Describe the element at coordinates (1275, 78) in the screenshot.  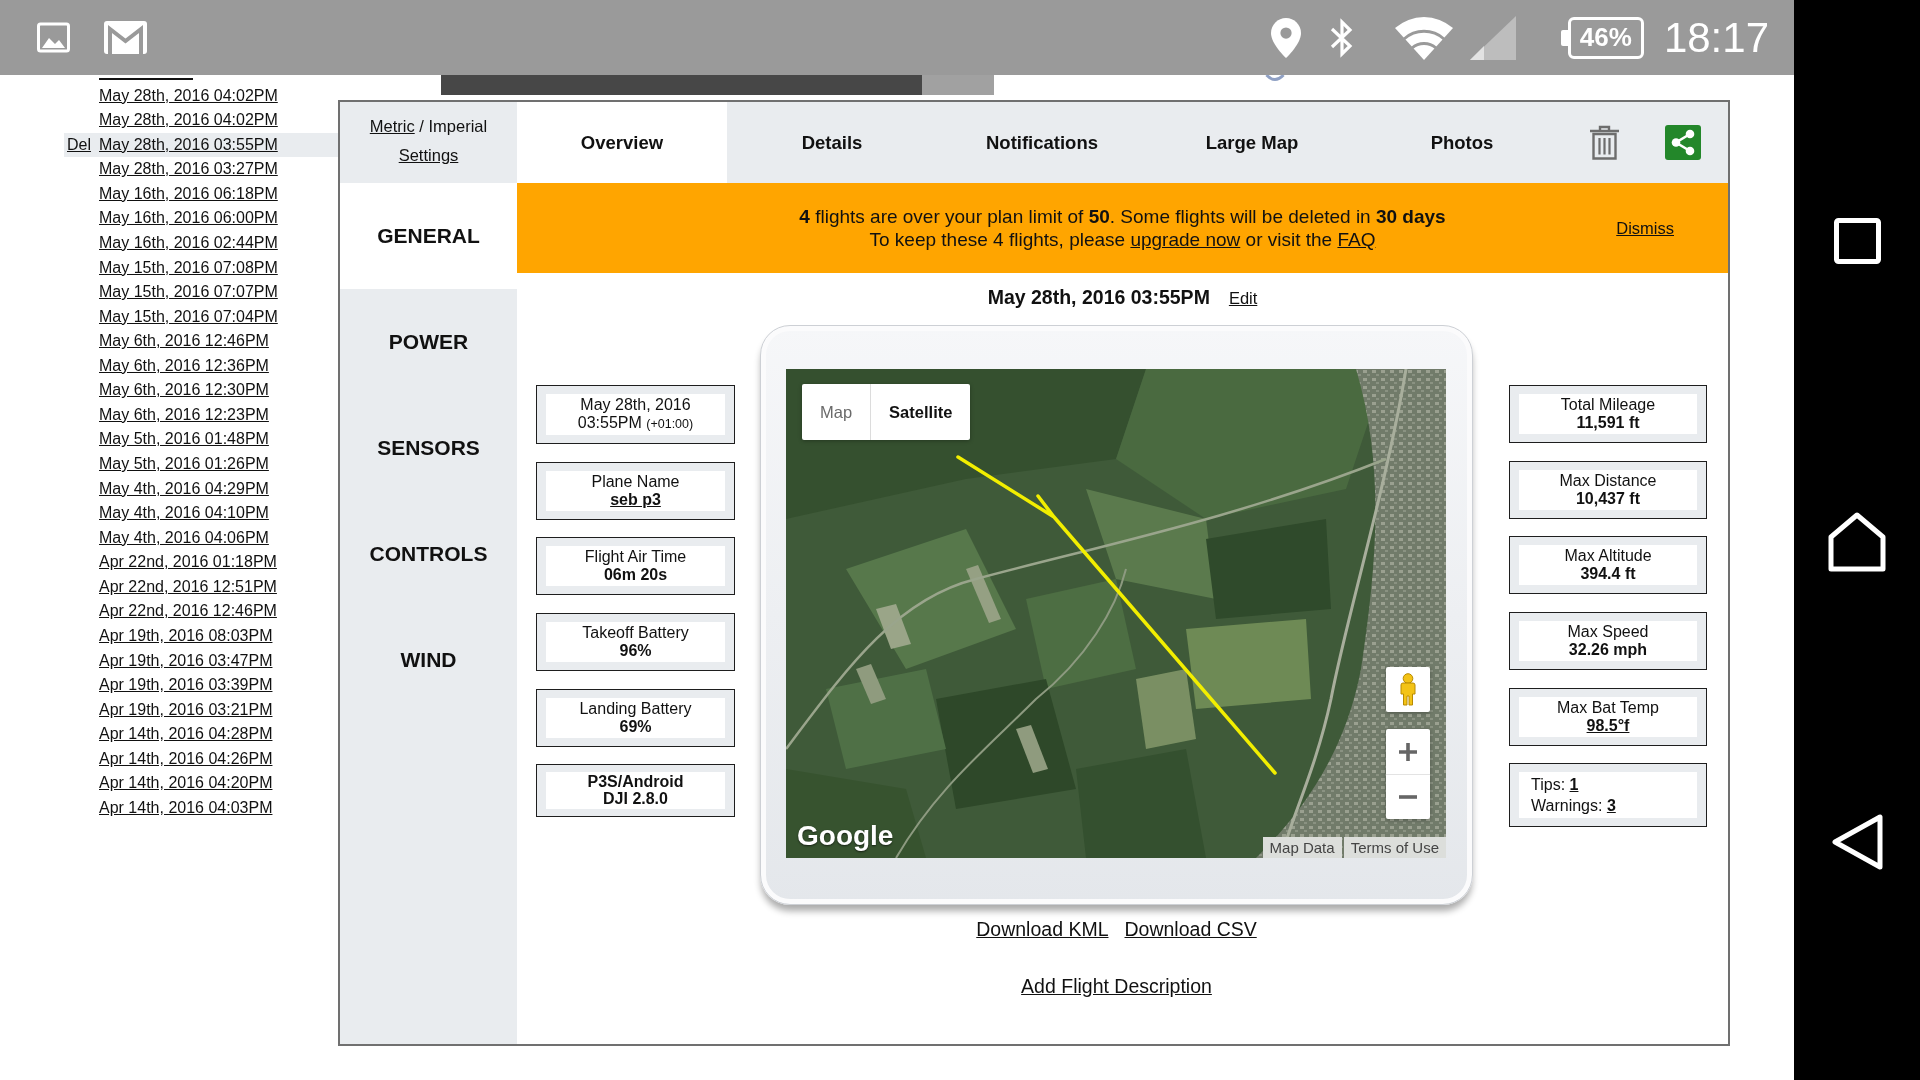
I see `arc-icon` at that location.